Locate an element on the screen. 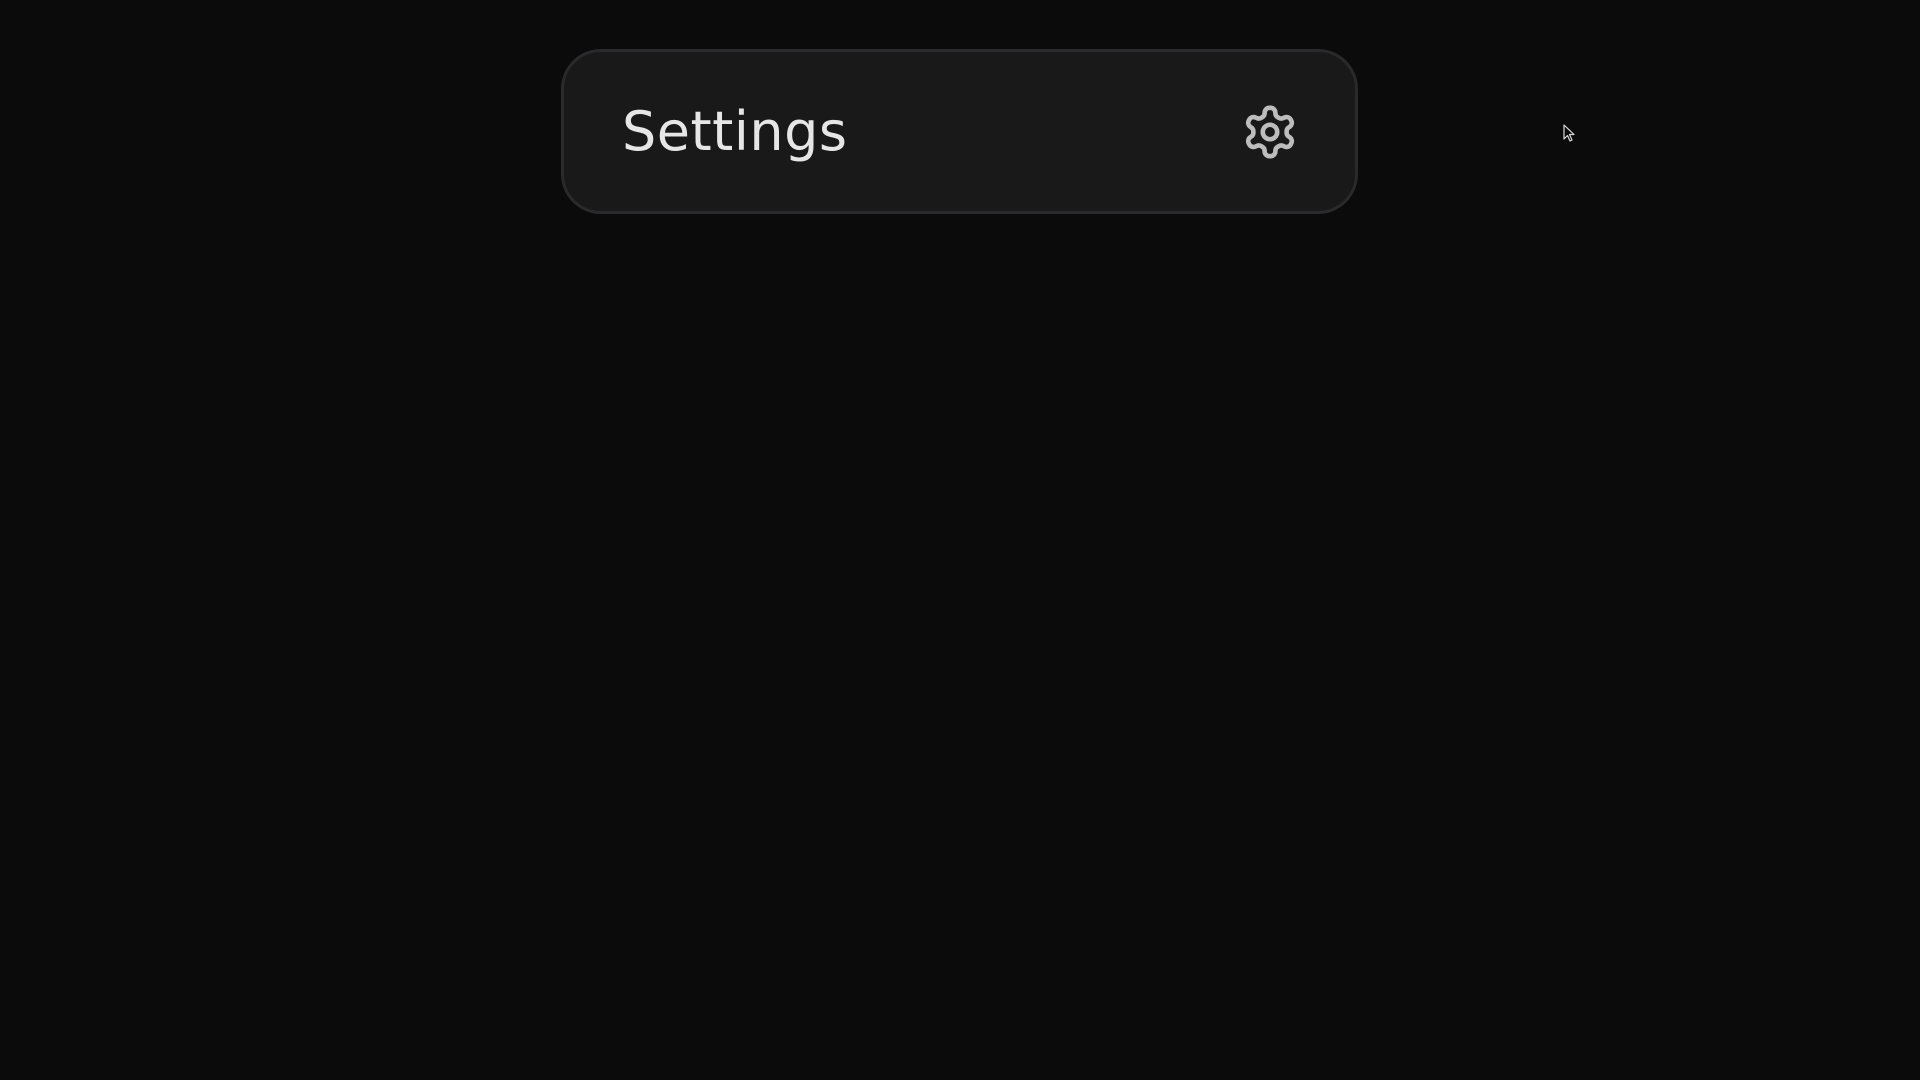 The height and width of the screenshot is (1080, 1920). settings-button: Settings is located at coordinates (959, 131).